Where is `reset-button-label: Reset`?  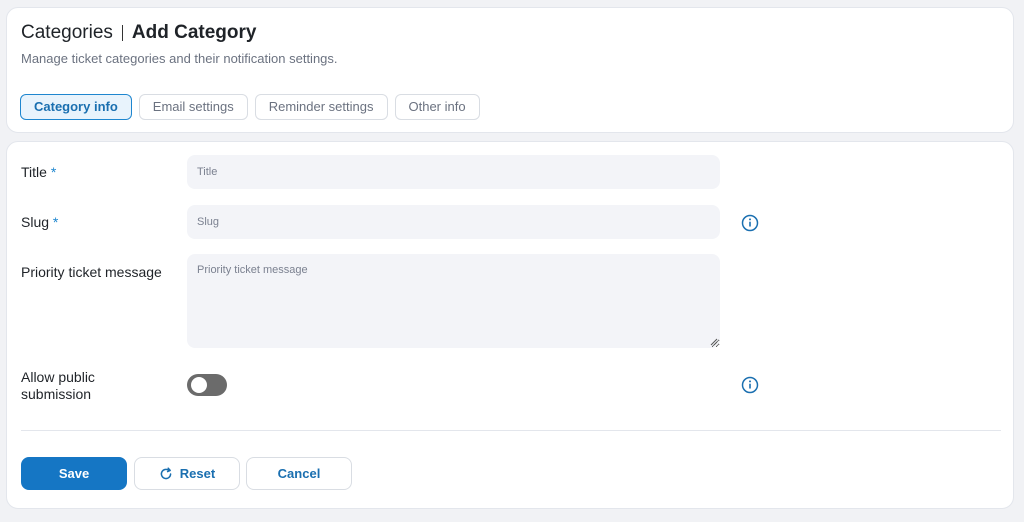 reset-button-label: Reset is located at coordinates (197, 473).